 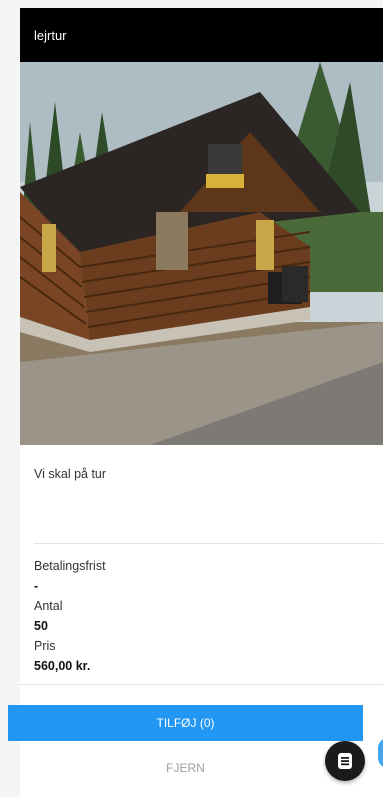 I want to click on add-button: TILFØJ (0), so click(x=185, y=723).